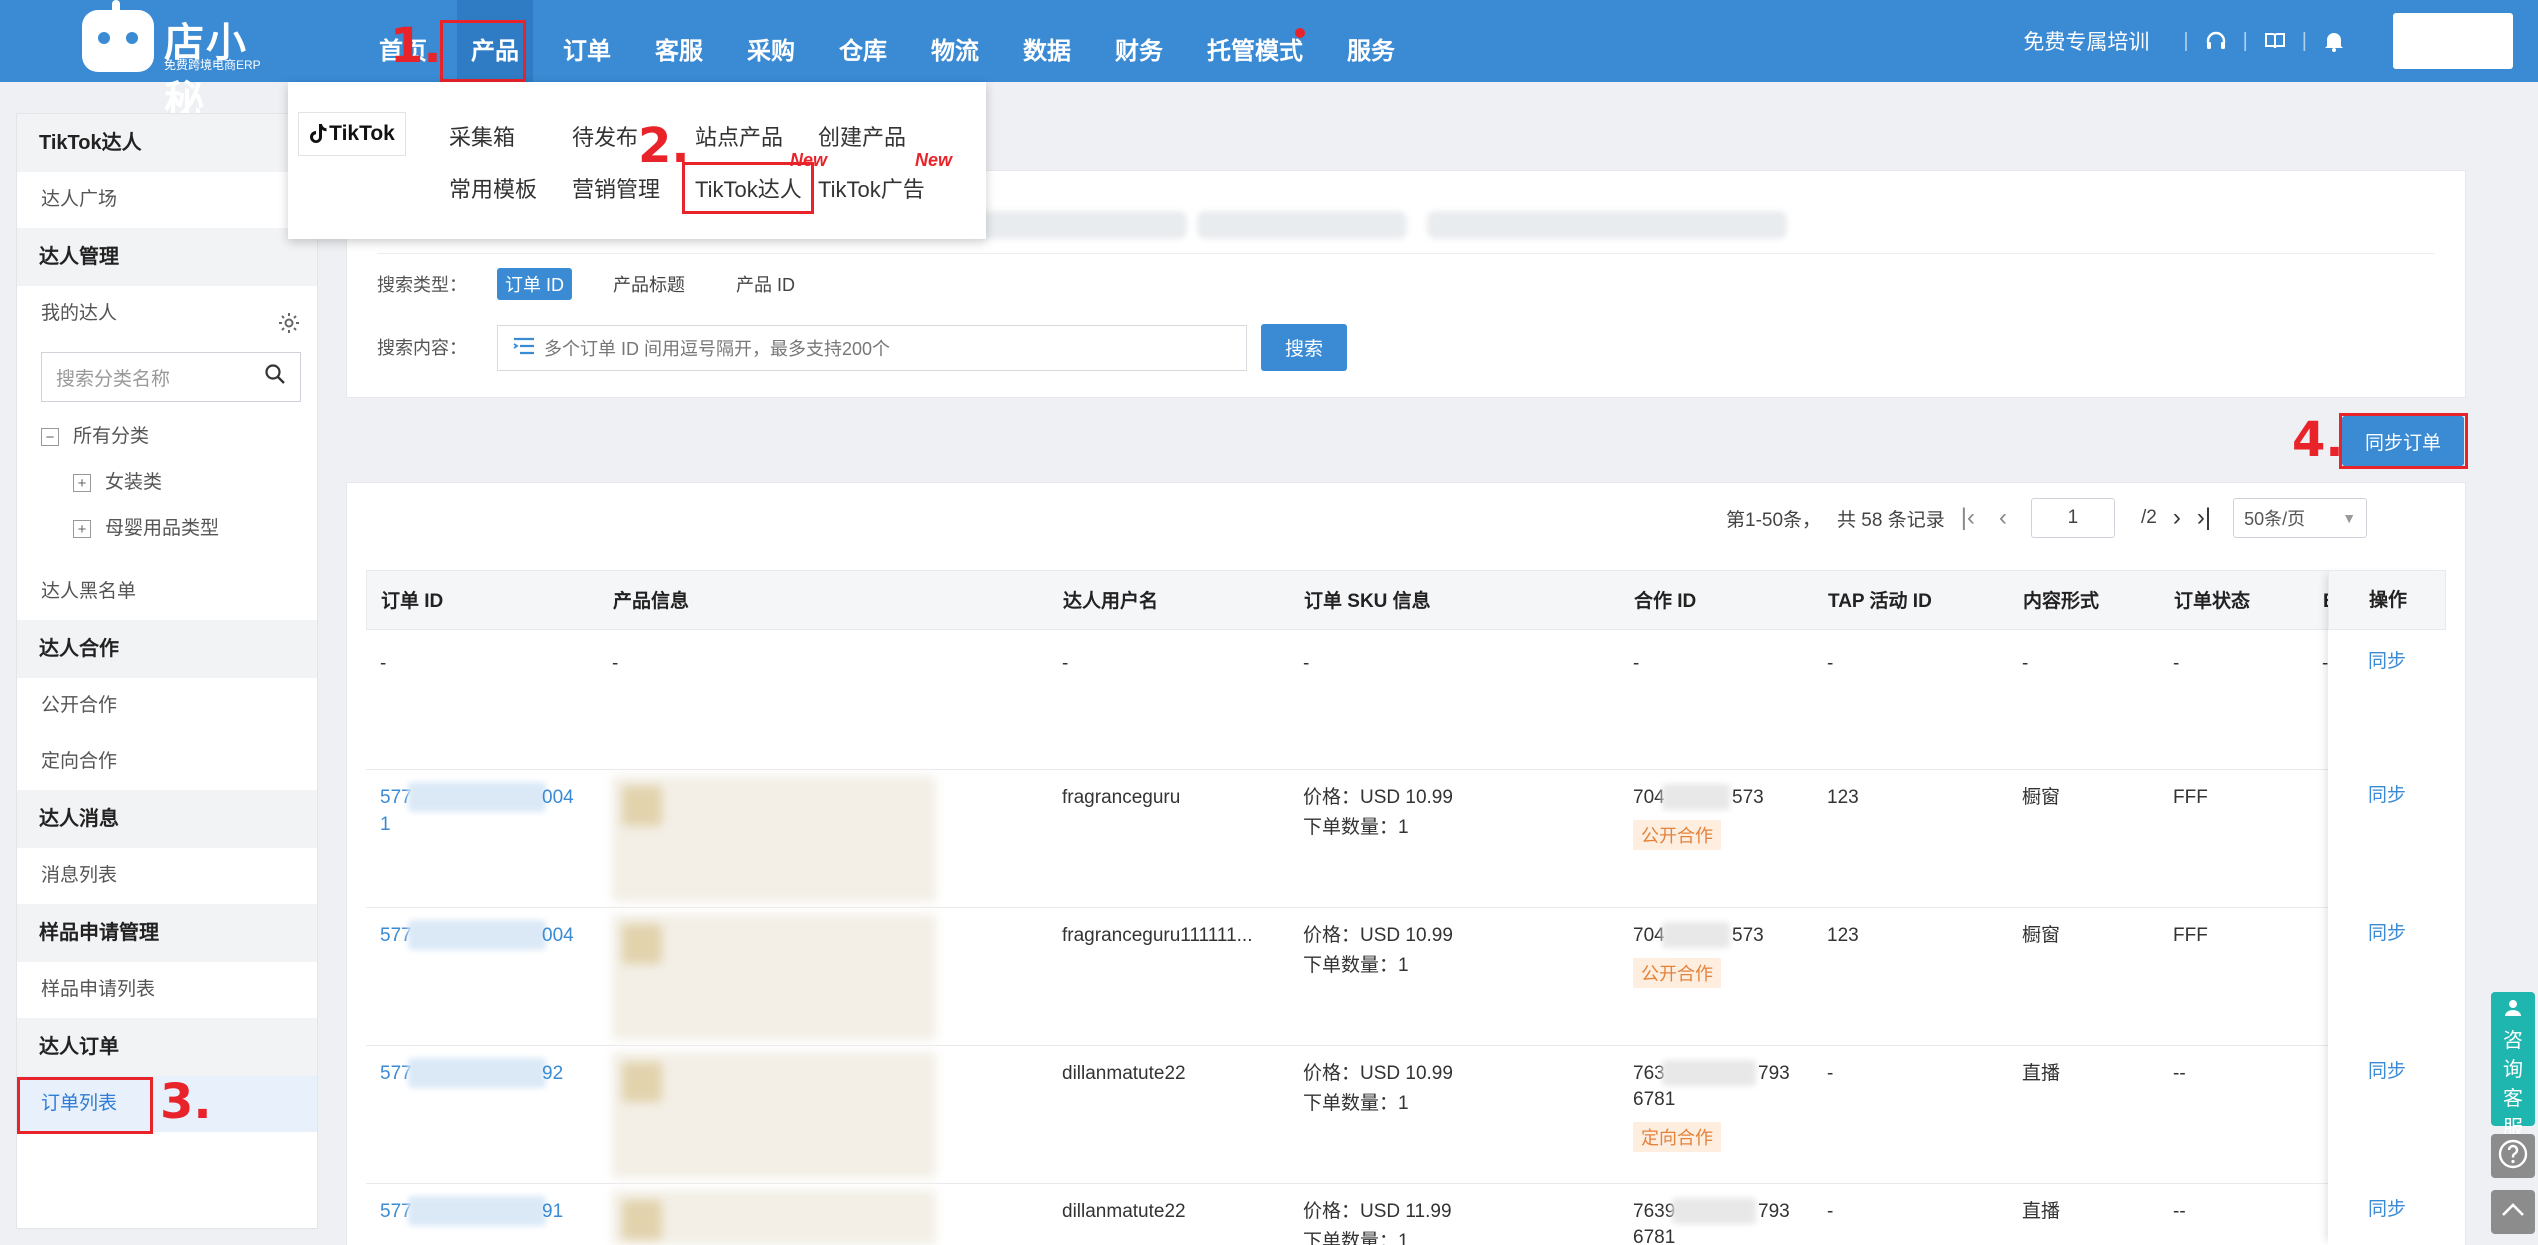 This screenshot has height=1245, width=2538. Describe the element at coordinates (2086, 41) in the screenshot. I see `free-training-link: 免费专属培训` at that location.